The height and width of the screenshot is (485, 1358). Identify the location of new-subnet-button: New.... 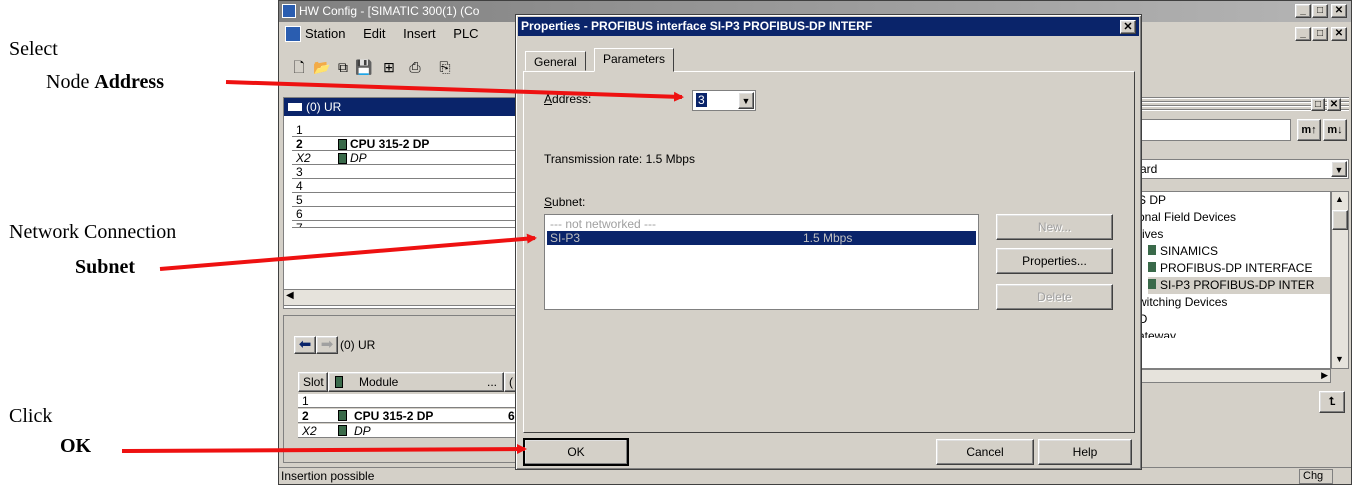
(1054, 227).